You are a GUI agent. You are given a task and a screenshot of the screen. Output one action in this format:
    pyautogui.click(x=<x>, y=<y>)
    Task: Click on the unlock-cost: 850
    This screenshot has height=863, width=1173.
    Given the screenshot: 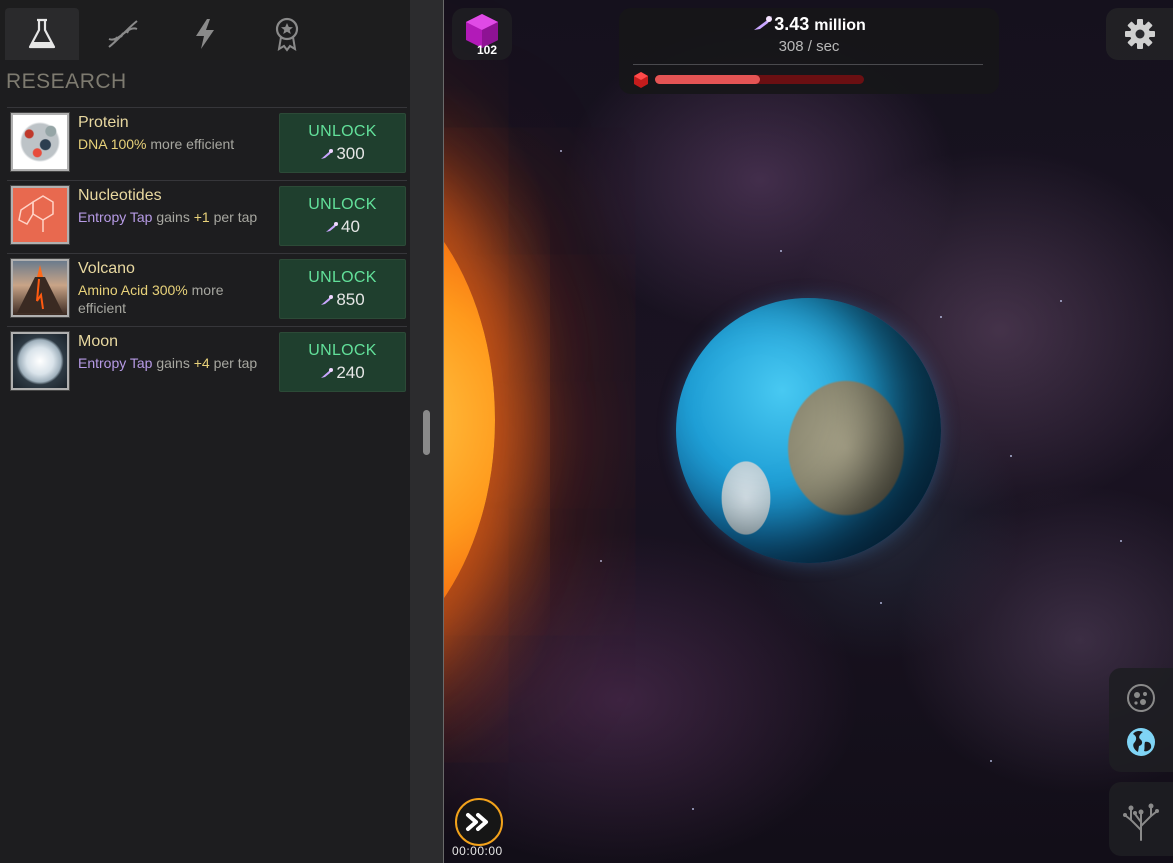 What is the action you would take?
    pyautogui.click(x=342, y=299)
    